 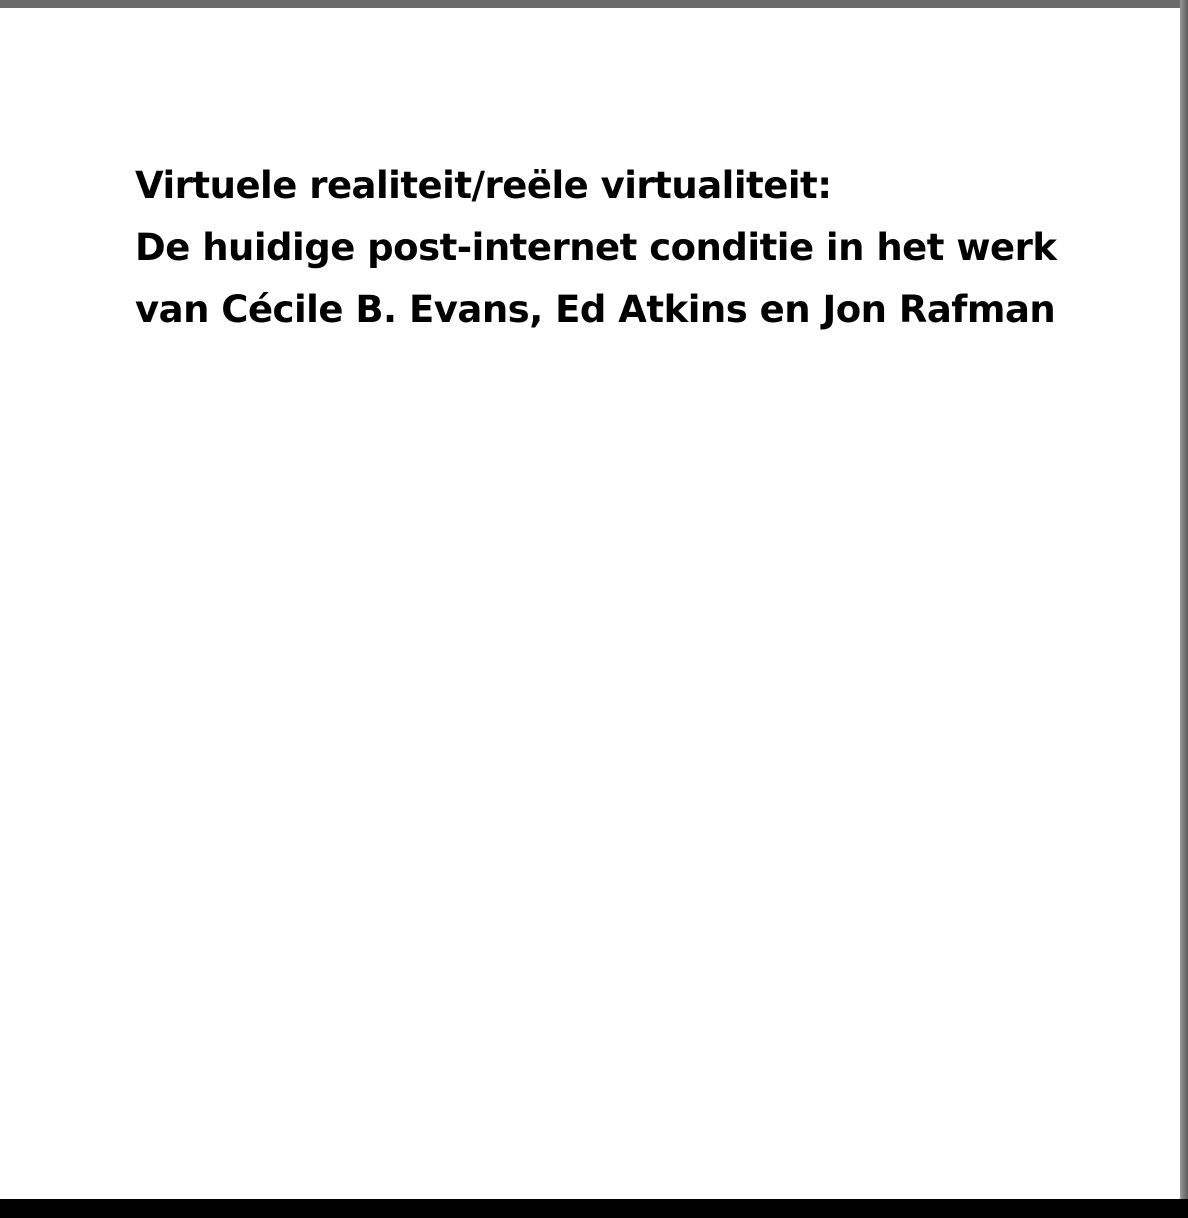 I want to click on viewer-top-border, so click(x=594, y=4).